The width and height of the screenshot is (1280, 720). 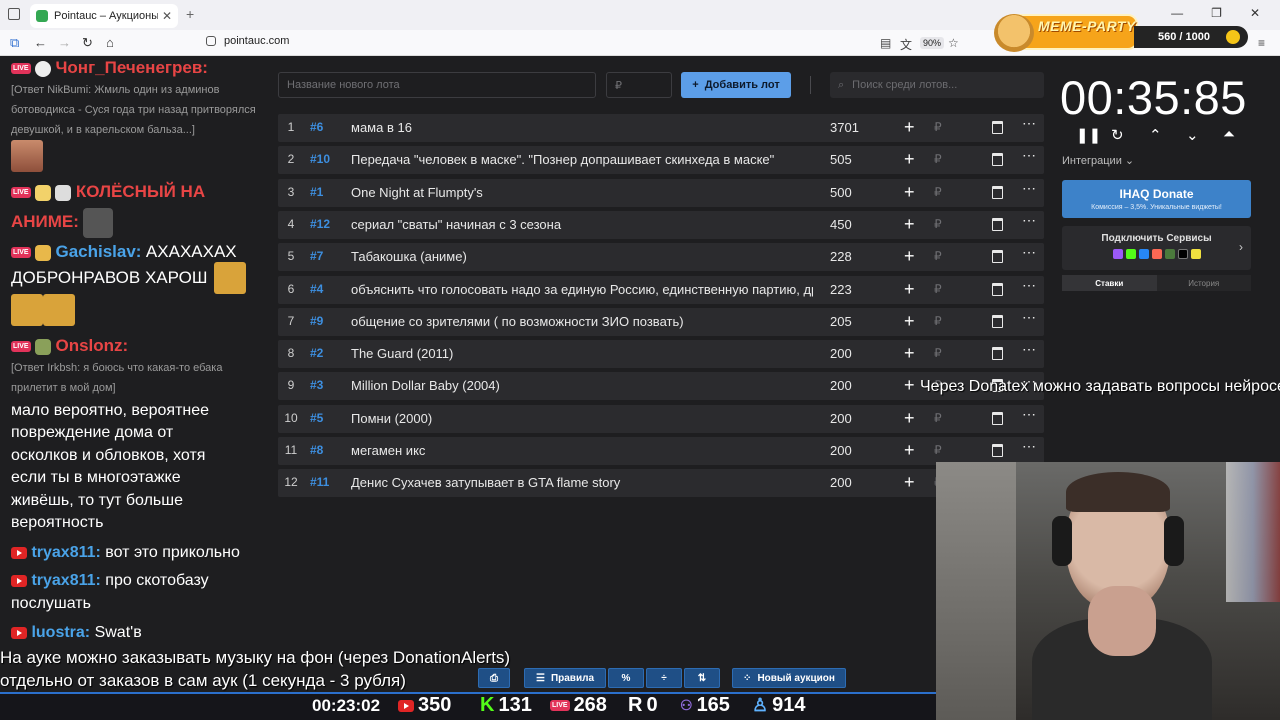 I want to click on bookmark-star-icon: ☆, so click(x=953, y=43).